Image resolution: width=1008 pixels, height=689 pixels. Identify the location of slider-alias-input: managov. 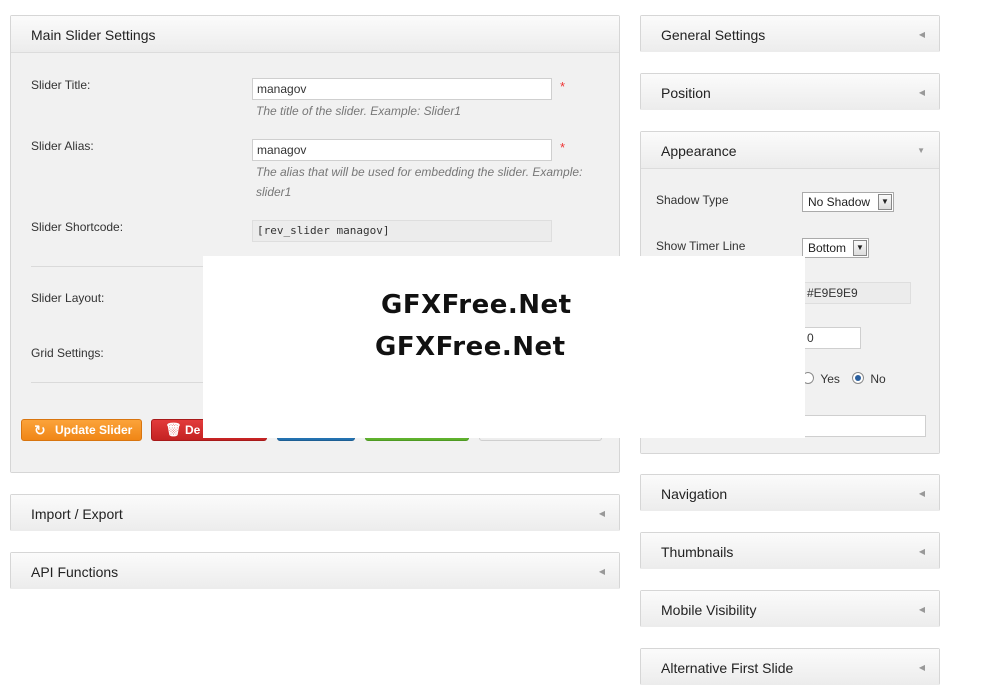
(402, 150).